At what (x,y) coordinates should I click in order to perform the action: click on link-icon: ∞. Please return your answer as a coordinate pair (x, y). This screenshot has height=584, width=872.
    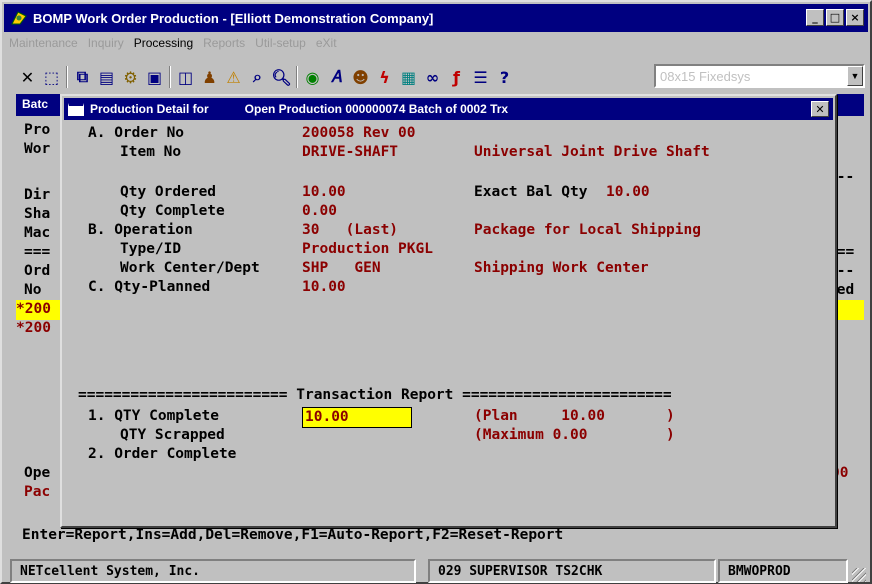
    Looking at the image, I should click on (432, 77).